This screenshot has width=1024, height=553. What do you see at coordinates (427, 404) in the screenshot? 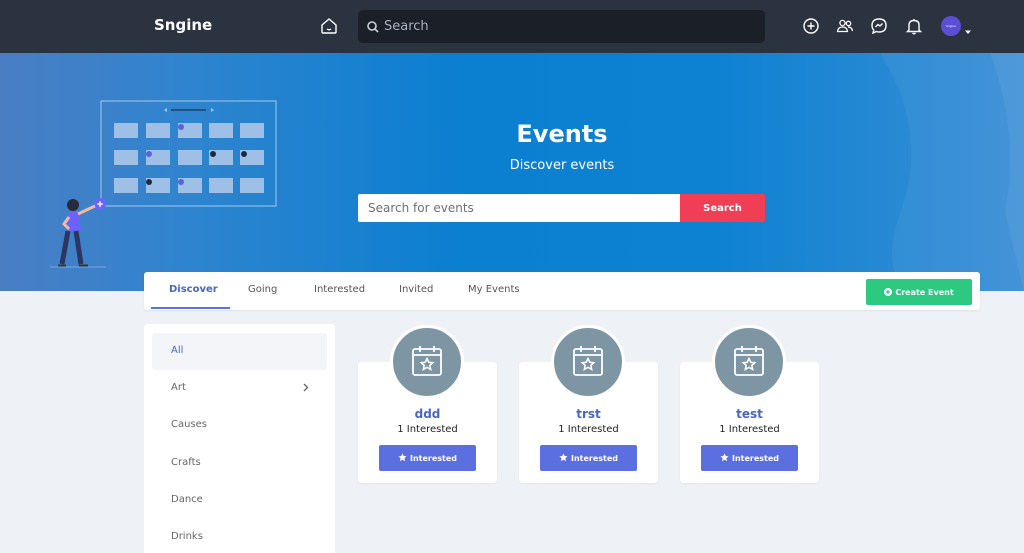
I see `event-card: ddd 1 Interested Interested` at bounding box center [427, 404].